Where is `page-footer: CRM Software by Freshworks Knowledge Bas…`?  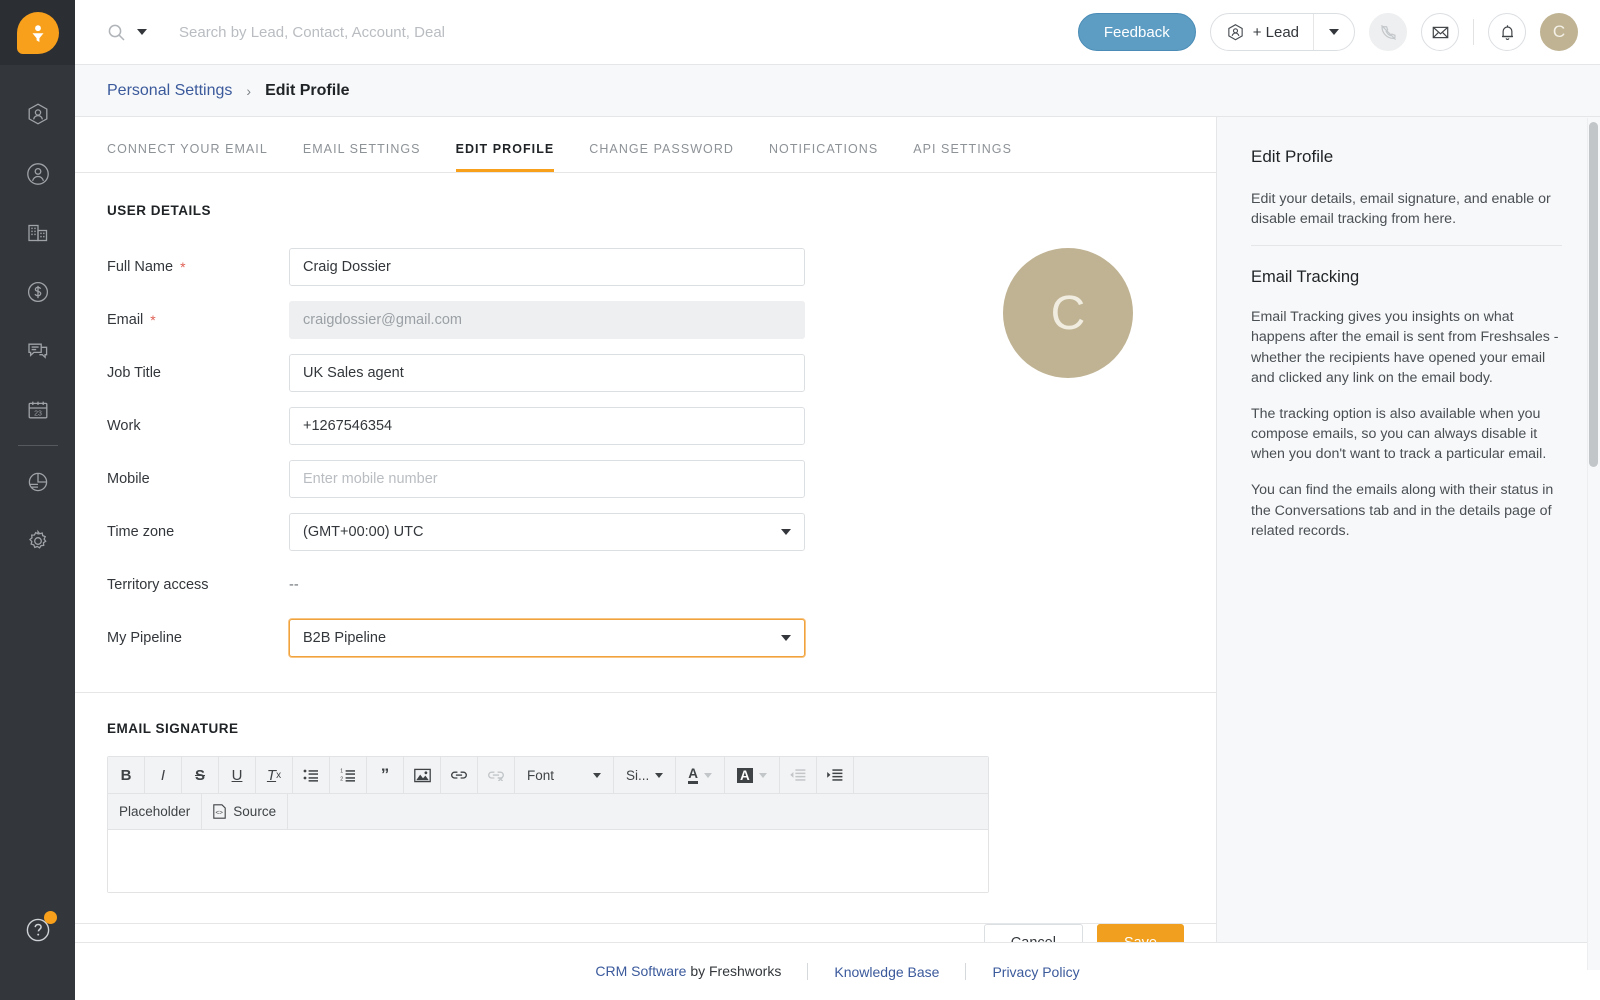
page-footer: CRM Software by Freshworks Knowledge Bas… is located at coordinates (837, 971).